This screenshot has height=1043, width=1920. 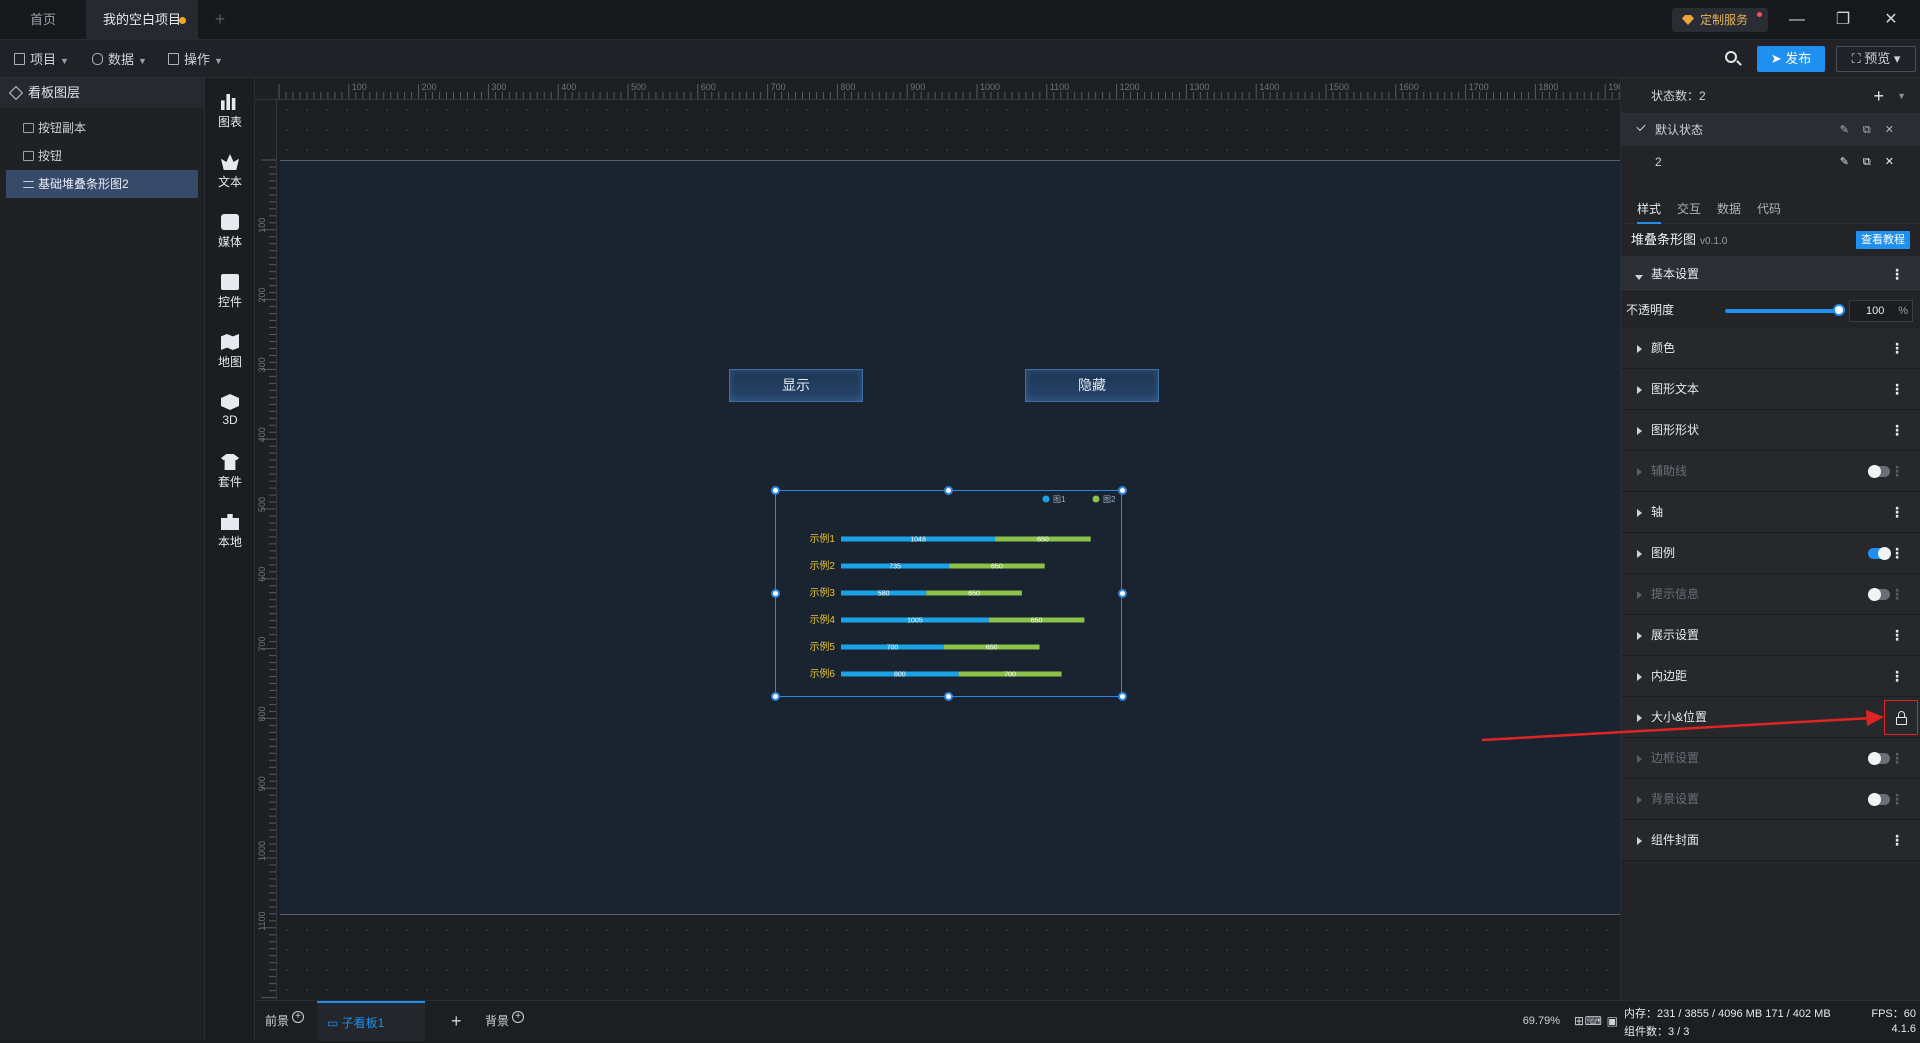 What do you see at coordinates (518, 1017) in the screenshot?
I see `add-background-icon: +` at bounding box center [518, 1017].